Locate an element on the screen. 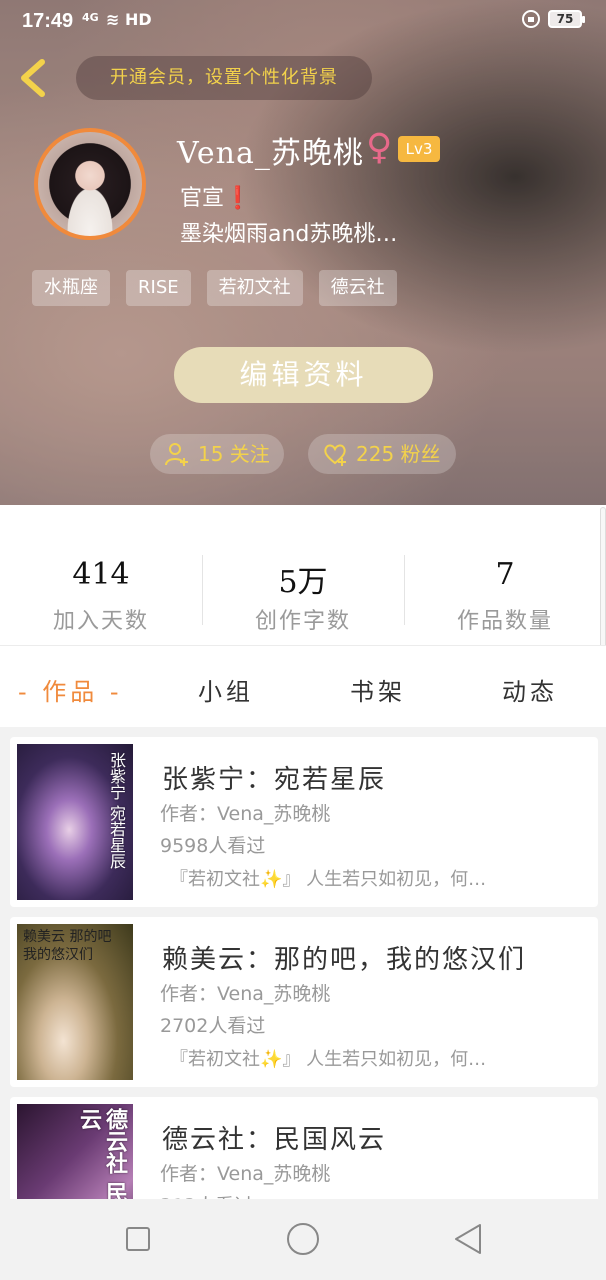  wifi-label: HD is located at coordinates (138, 19).